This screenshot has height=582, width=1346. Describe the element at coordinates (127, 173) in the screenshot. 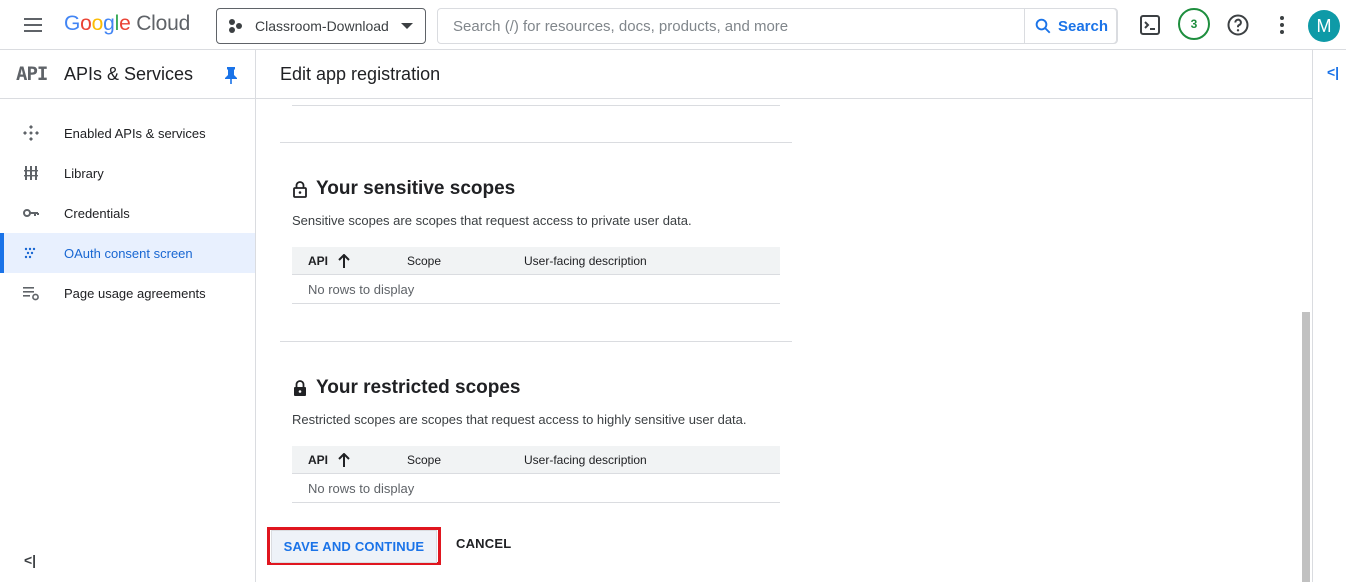

I see `sidebar-item-library: Library` at that location.